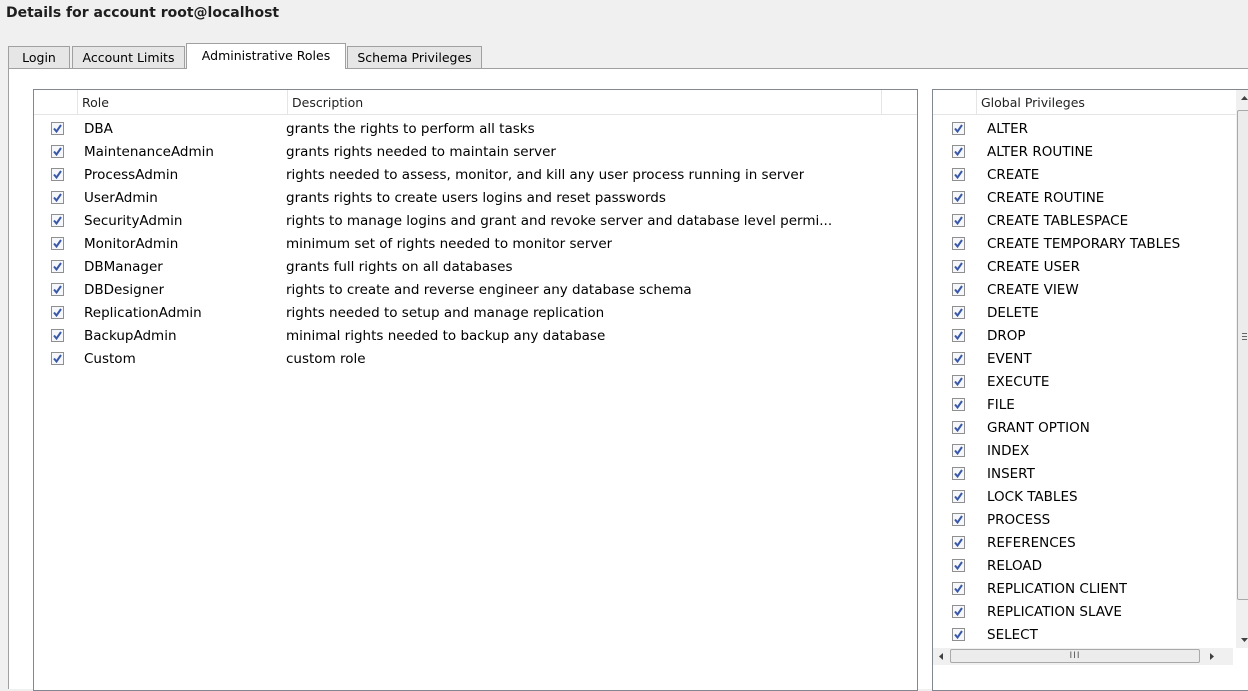  Describe the element at coordinates (1083, 382) in the screenshot. I see `privilege-row: EXECUTE` at that location.